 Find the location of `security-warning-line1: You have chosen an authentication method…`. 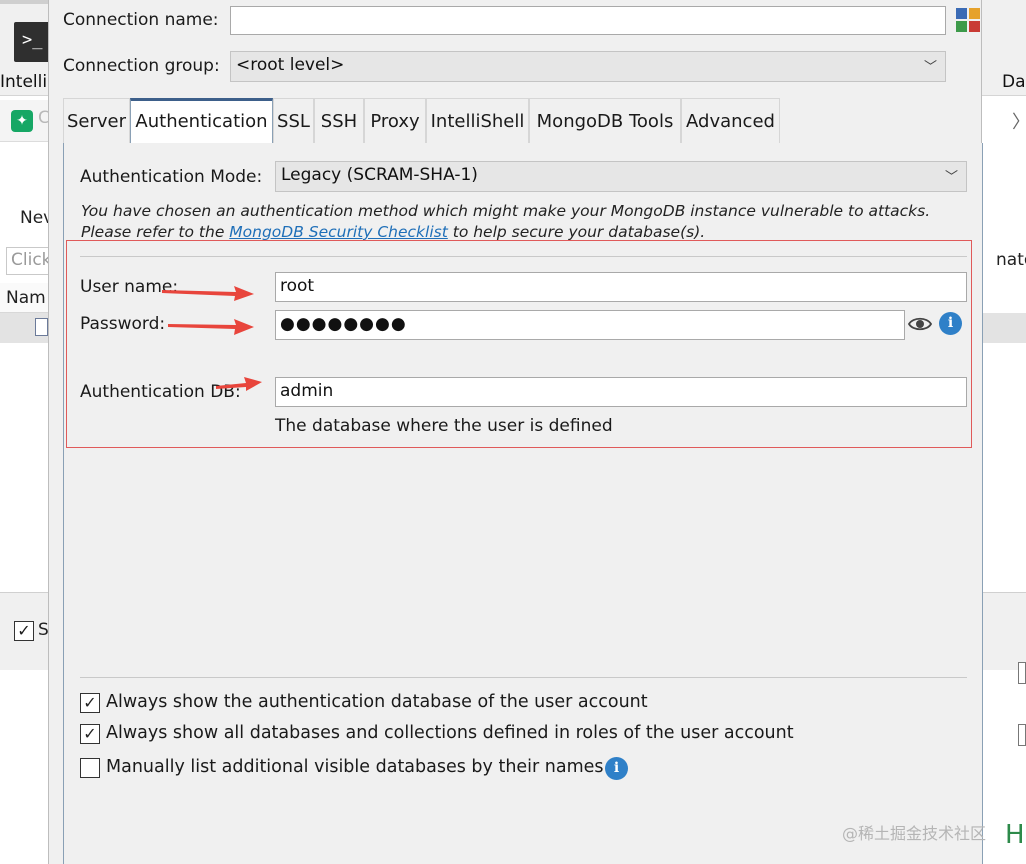

security-warning-line1: You have chosen an authentication method… is located at coordinates (506, 211).